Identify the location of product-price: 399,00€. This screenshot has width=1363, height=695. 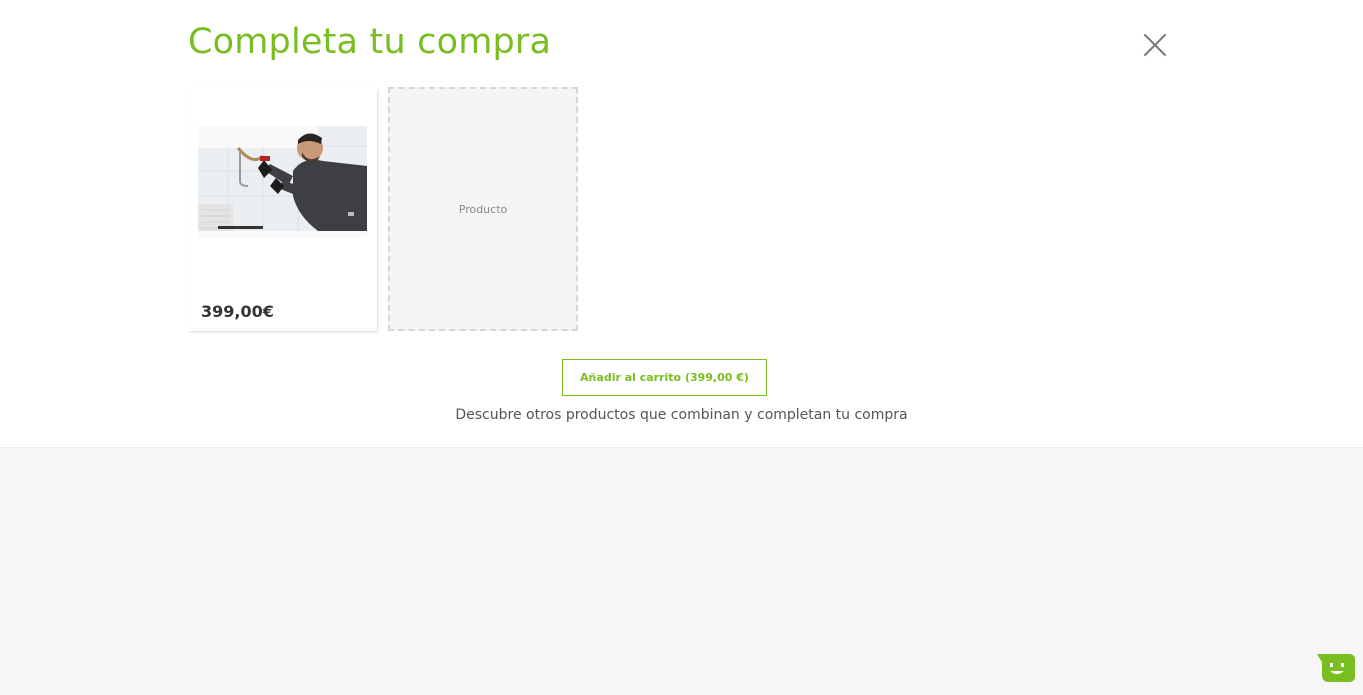
(237, 311).